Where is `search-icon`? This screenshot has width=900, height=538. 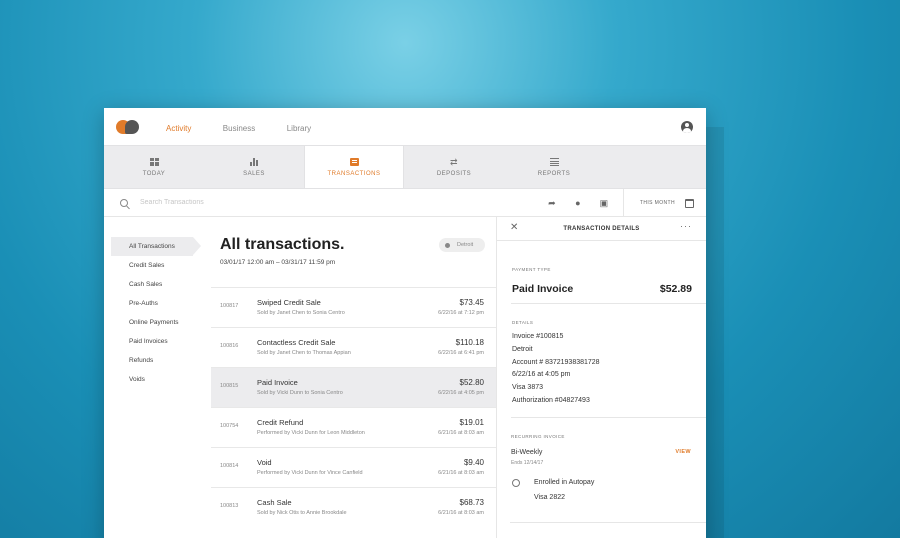 search-icon is located at coordinates (124, 202).